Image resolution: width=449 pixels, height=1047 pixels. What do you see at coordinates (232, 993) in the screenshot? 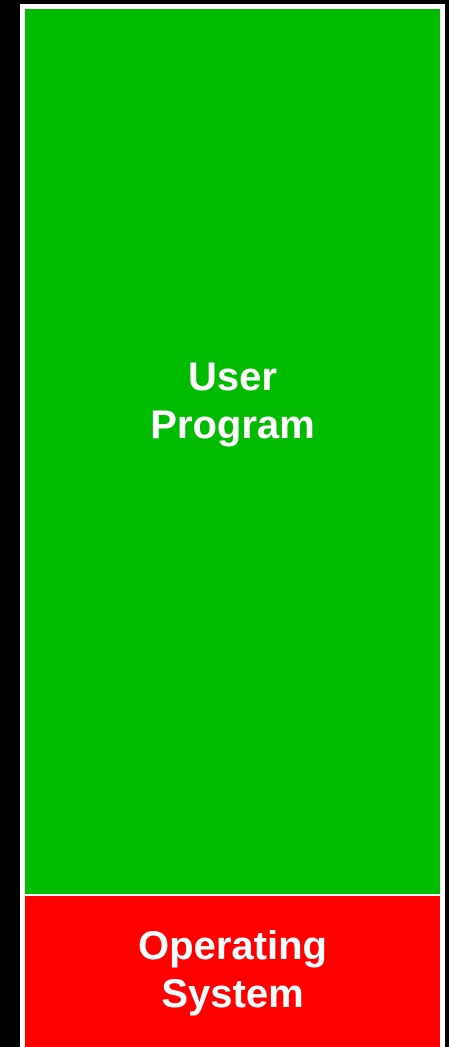
I see `operating-system-label-line2: System` at bounding box center [232, 993].